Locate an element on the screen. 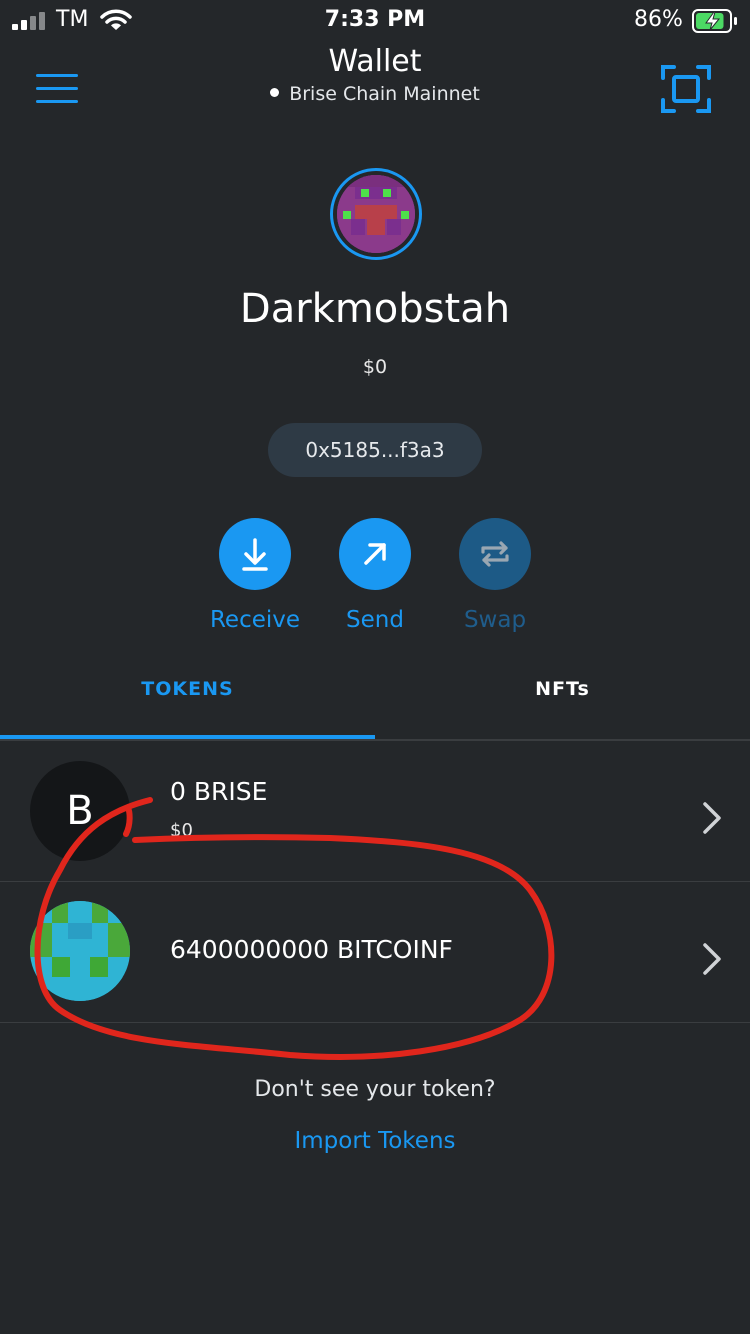 This screenshot has height=1334, width=750. tab-tokens: TOKENS is located at coordinates (187, 689).